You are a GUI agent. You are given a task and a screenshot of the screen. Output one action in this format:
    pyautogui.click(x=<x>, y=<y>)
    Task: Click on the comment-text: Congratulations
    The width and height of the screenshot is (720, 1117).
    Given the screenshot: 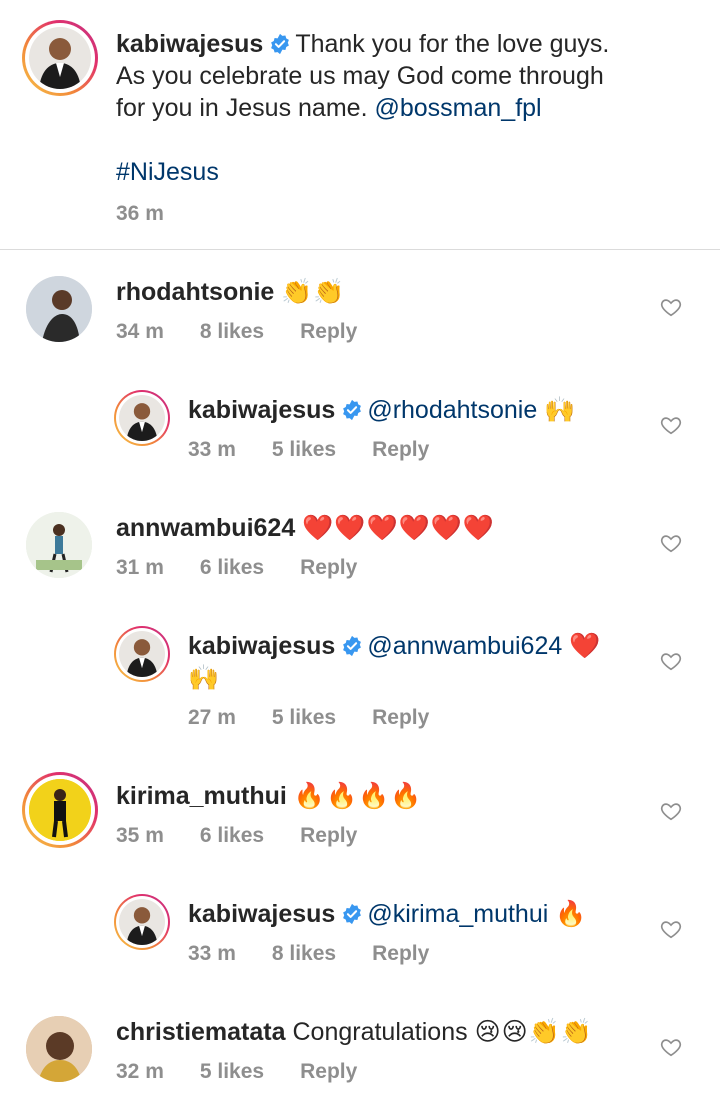 What is the action you would take?
    pyautogui.click(x=380, y=1032)
    